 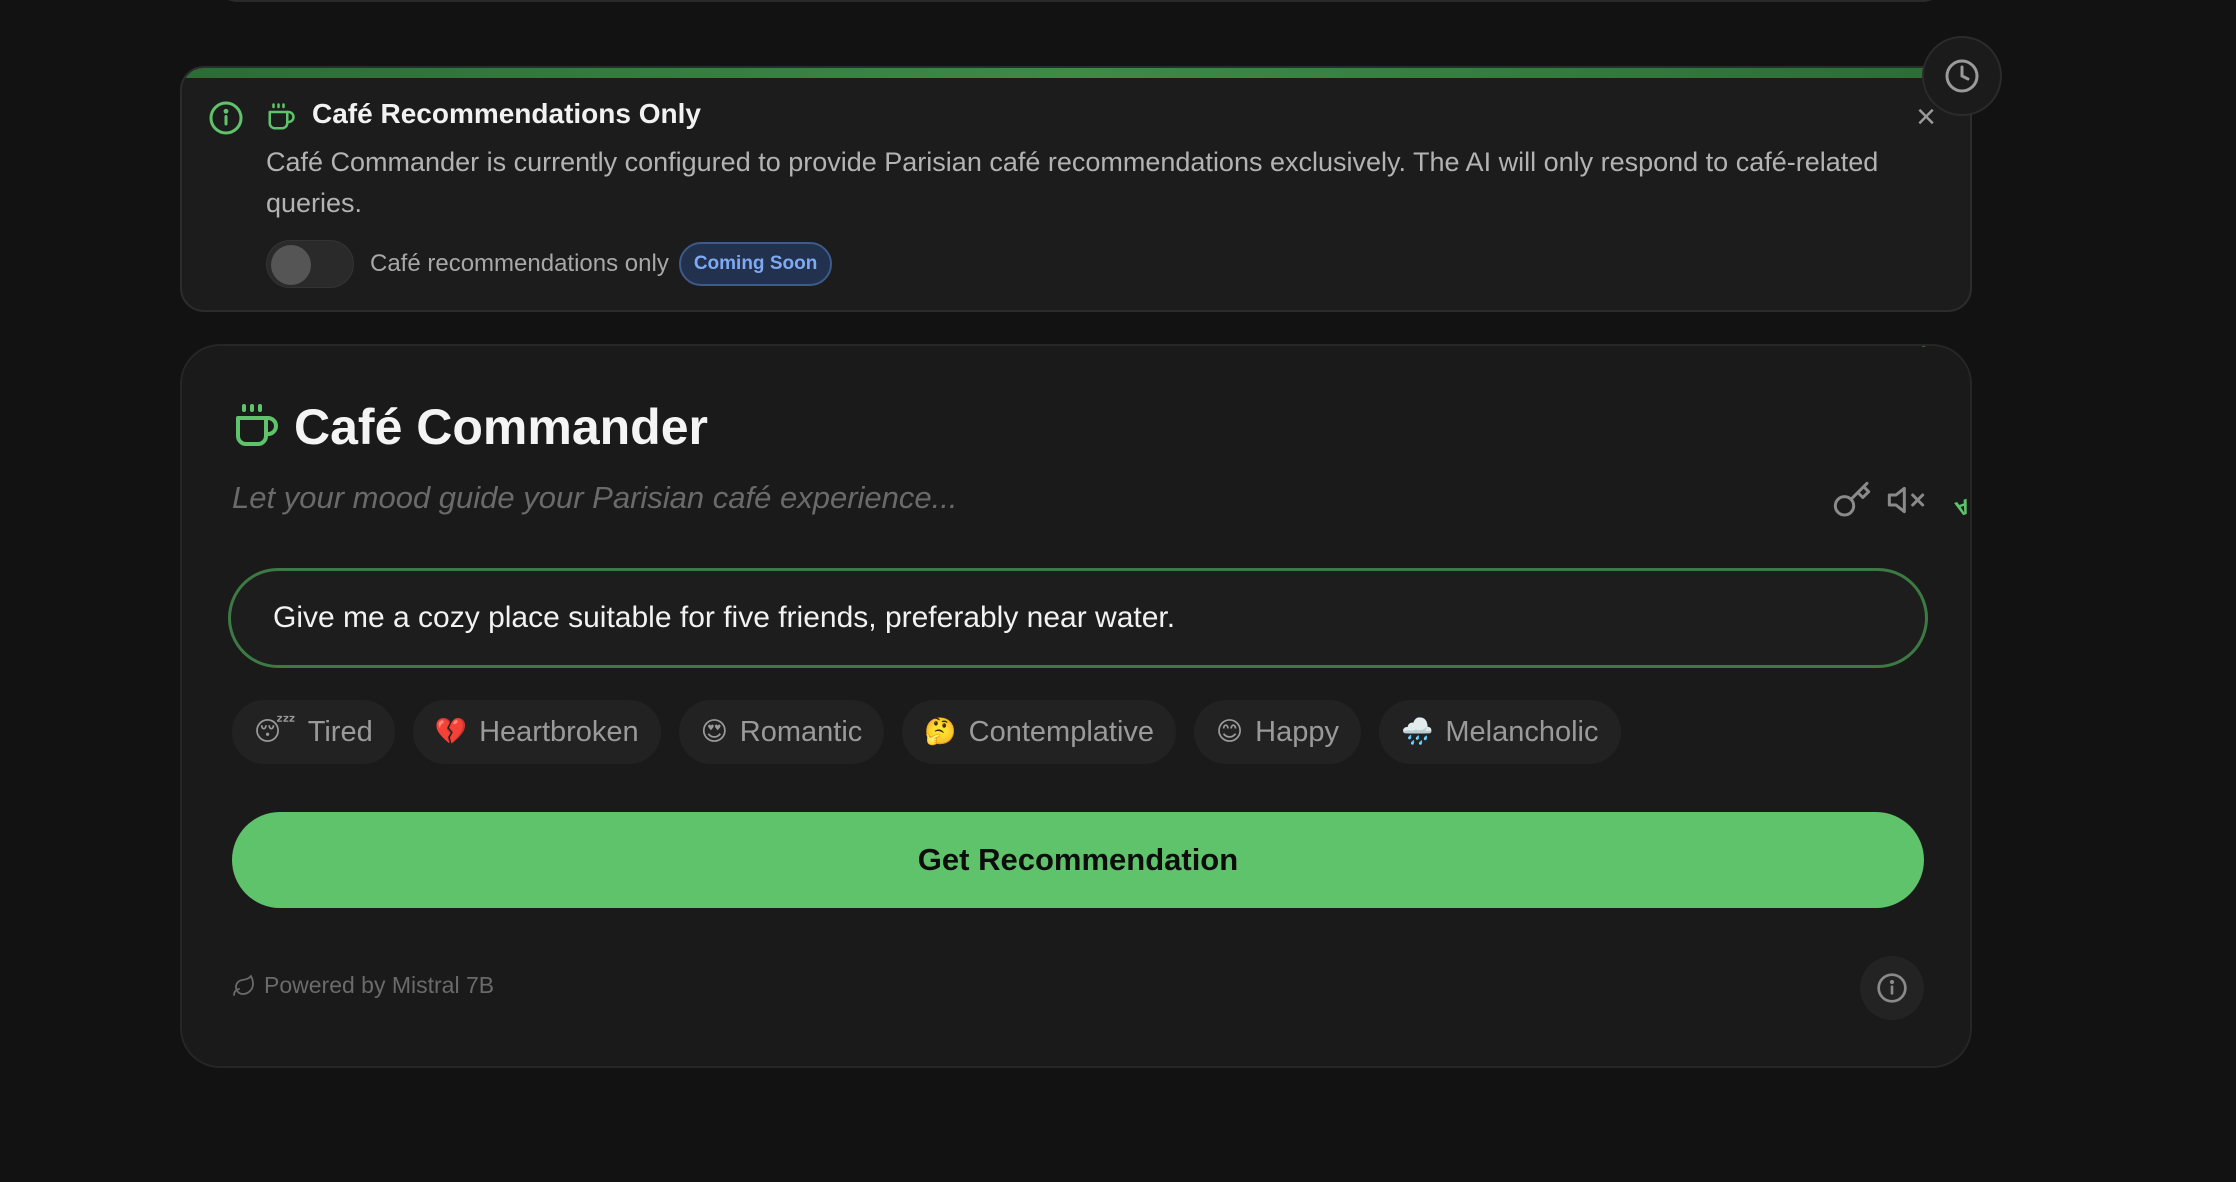 I want to click on mood-label: Happy, so click(x=1297, y=731).